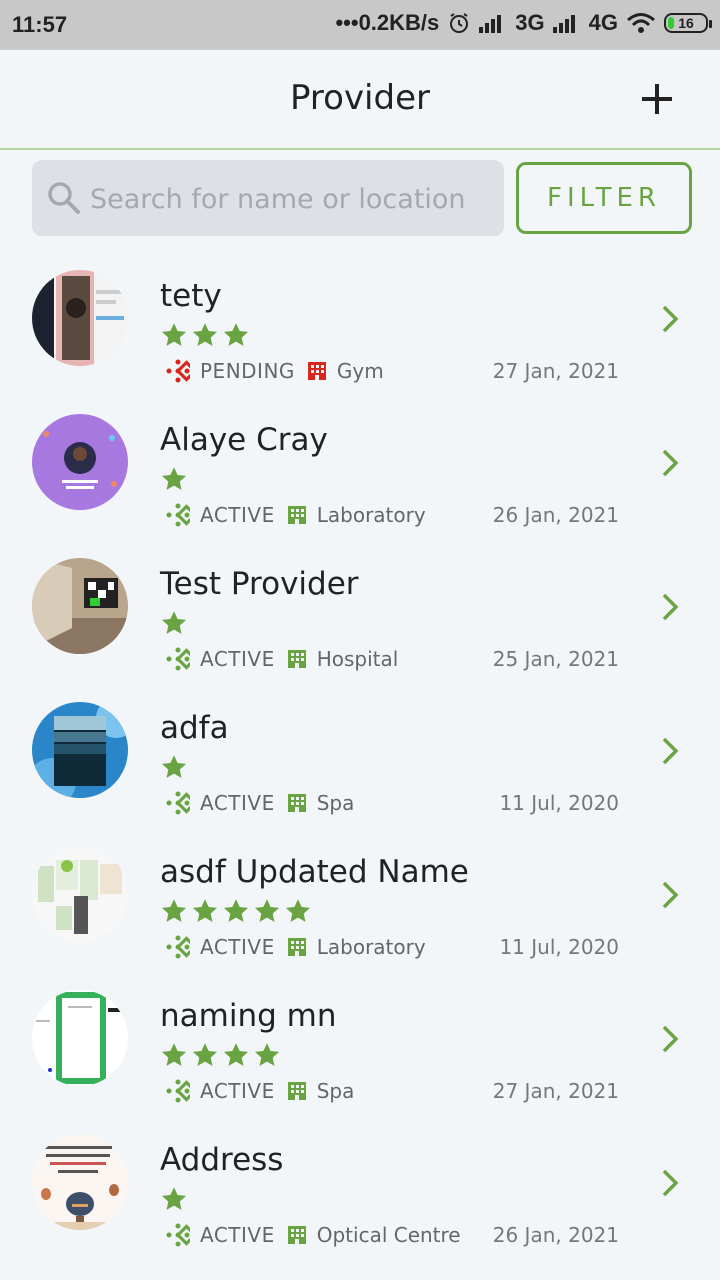 The width and height of the screenshot is (720, 1280). I want to click on provider-meta: ACTIVE Hospital, so click(282, 659).